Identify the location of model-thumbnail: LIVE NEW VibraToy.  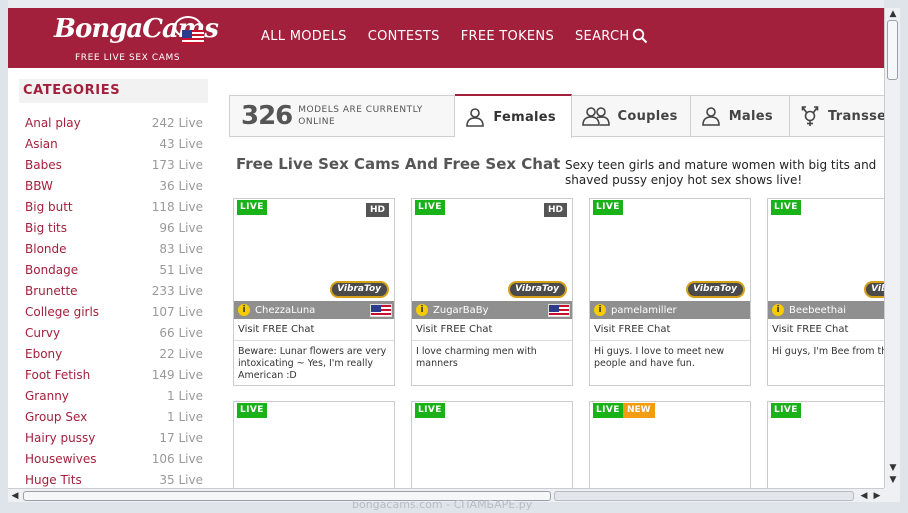
(670, 445).